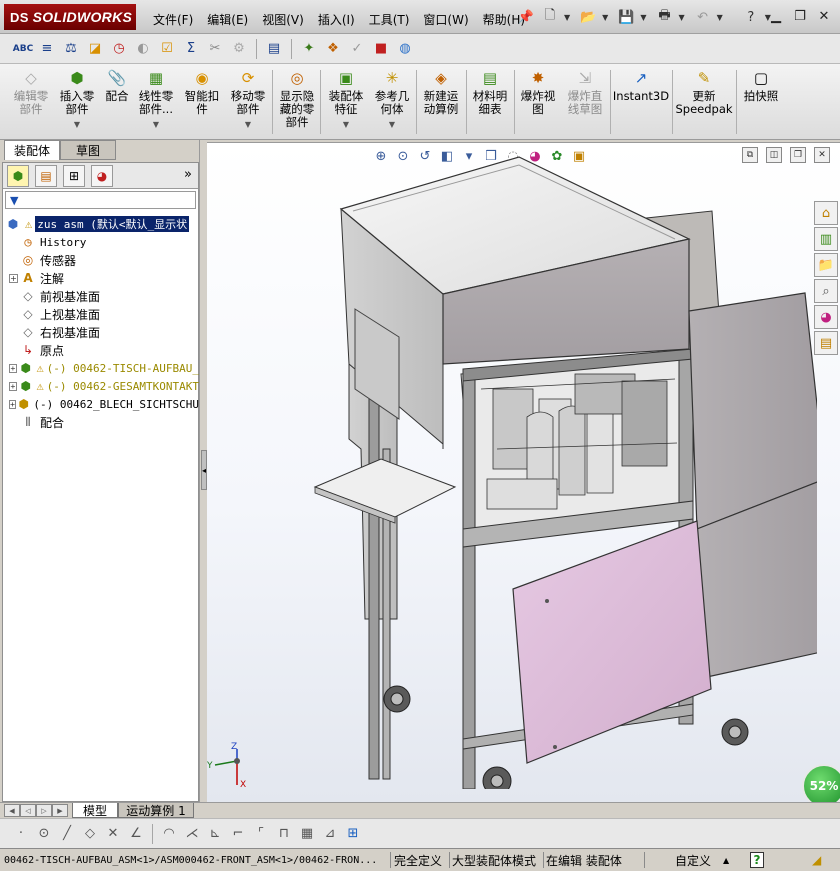  I want to click on dimension-icon: ⊓, so click(284, 834).